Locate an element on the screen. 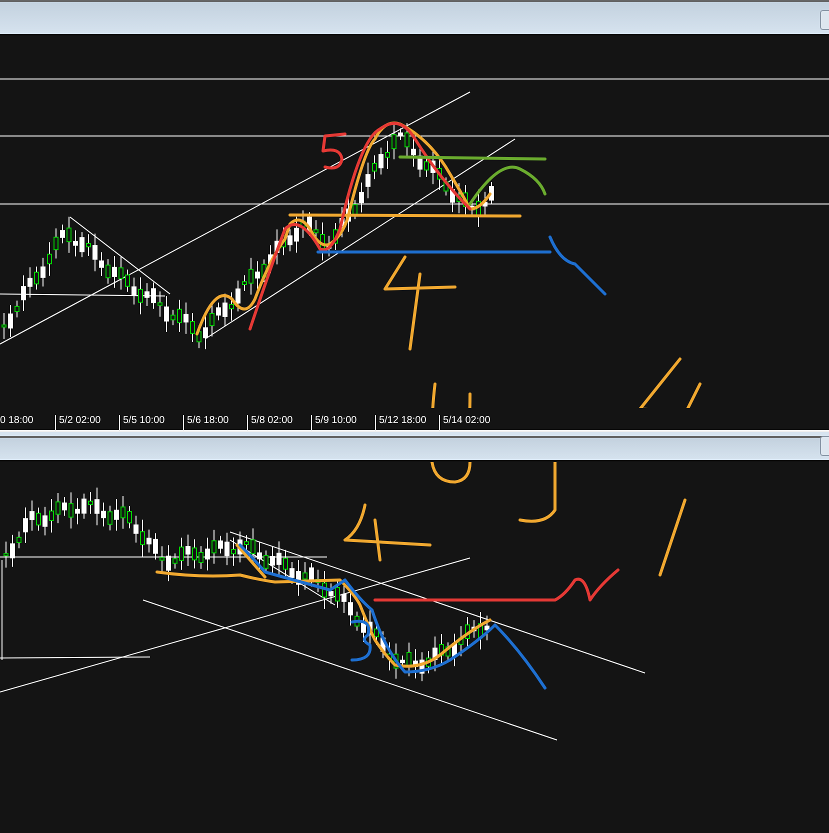  time-axis-label: 0 18:00 is located at coordinates (17, 421).